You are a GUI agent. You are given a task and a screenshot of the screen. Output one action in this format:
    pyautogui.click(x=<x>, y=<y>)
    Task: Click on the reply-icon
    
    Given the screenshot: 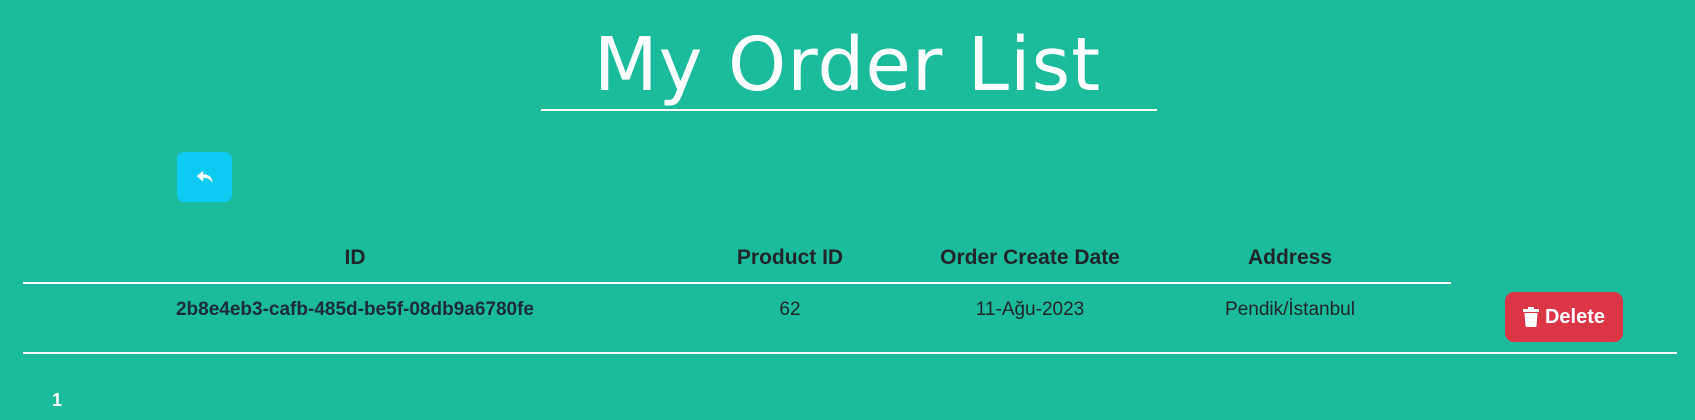 What is the action you would take?
    pyautogui.click(x=204, y=177)
    